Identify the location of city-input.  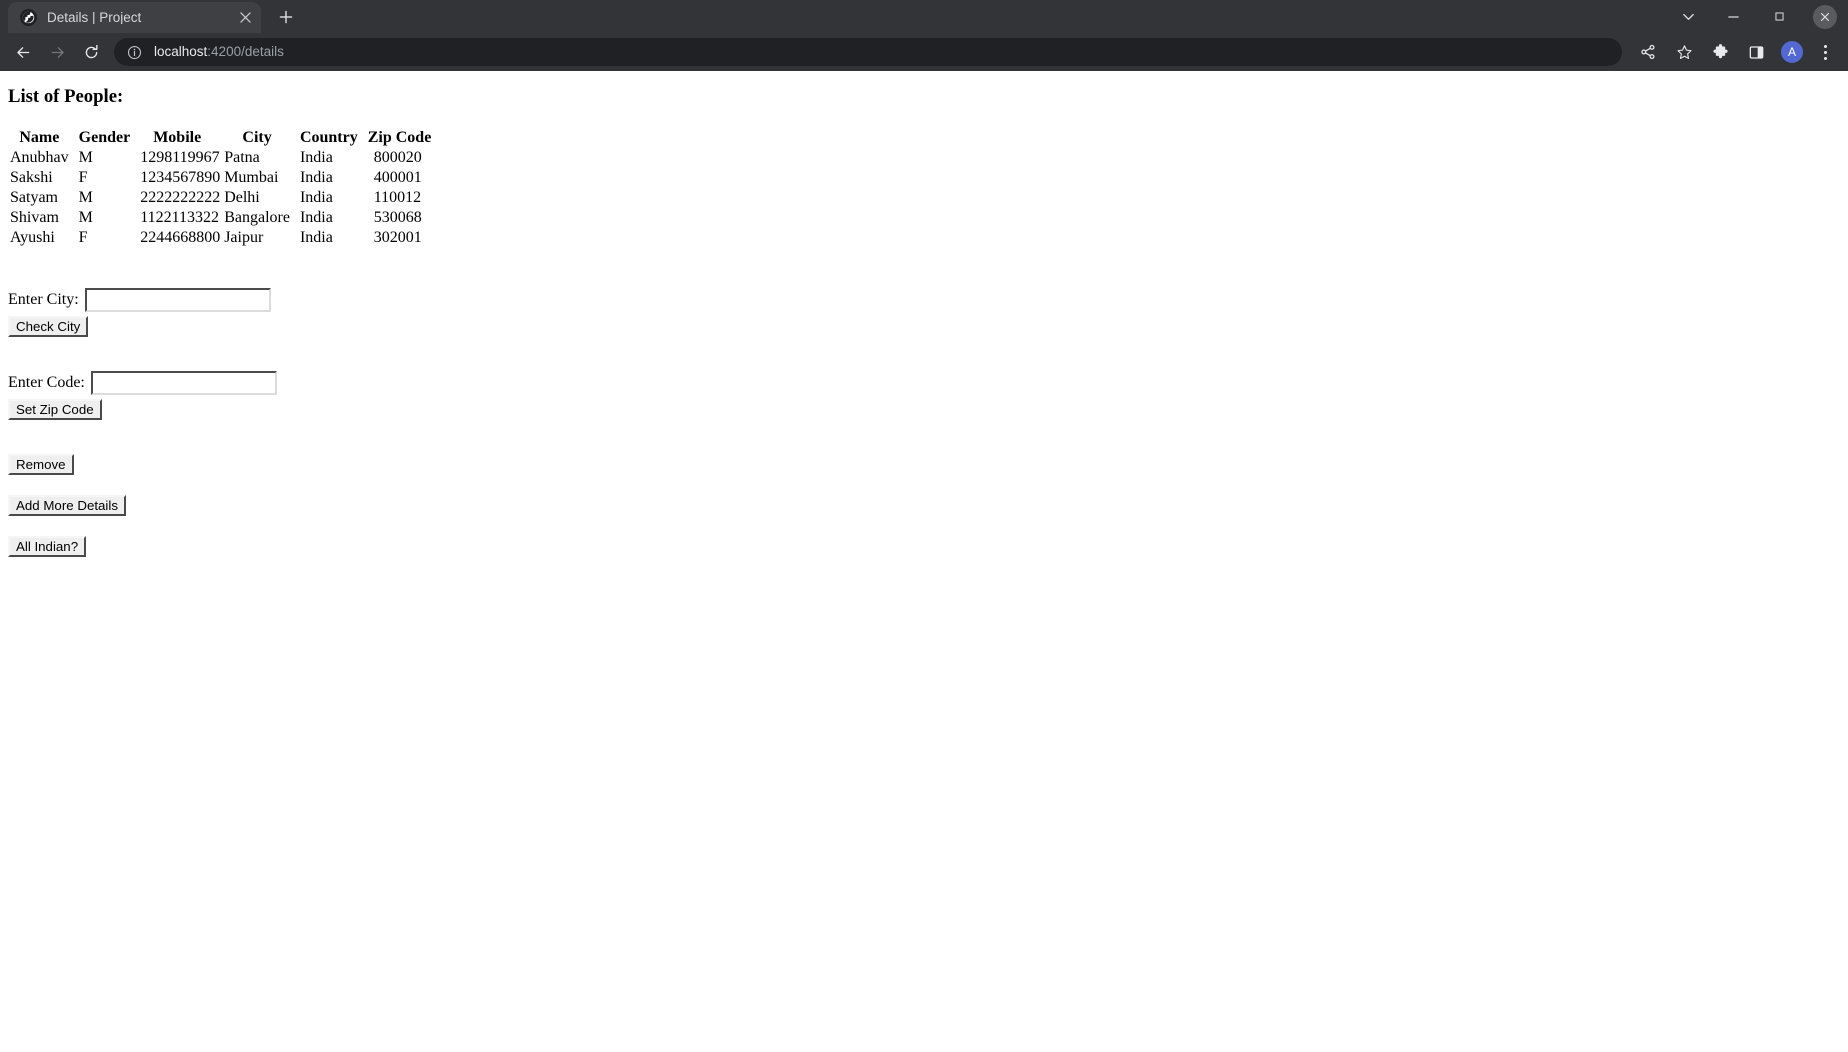
(177, 299).